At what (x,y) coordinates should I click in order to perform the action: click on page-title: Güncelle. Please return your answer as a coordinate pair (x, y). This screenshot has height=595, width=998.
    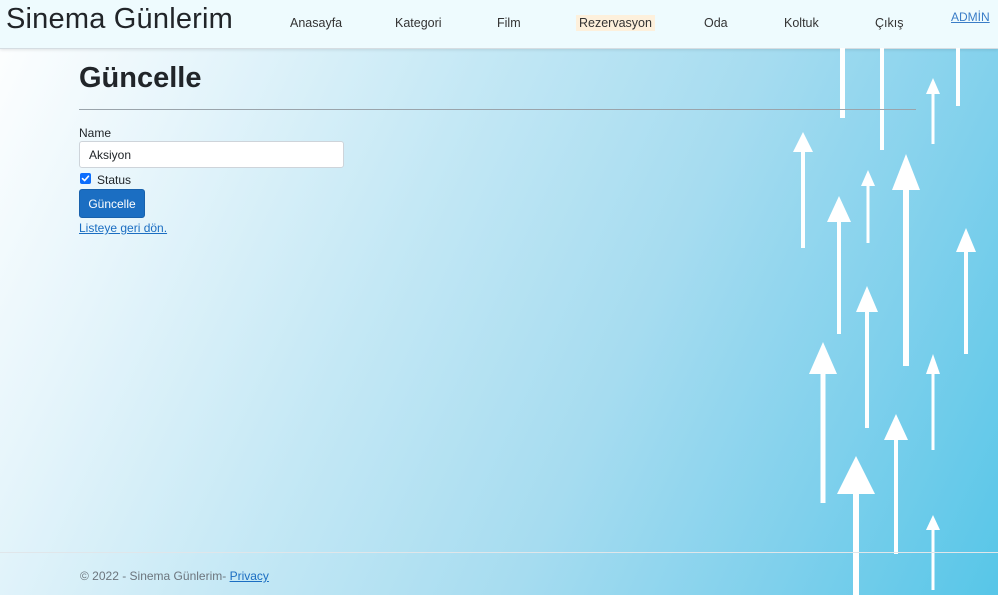
    Looking at the image, I should click on (140, 78).